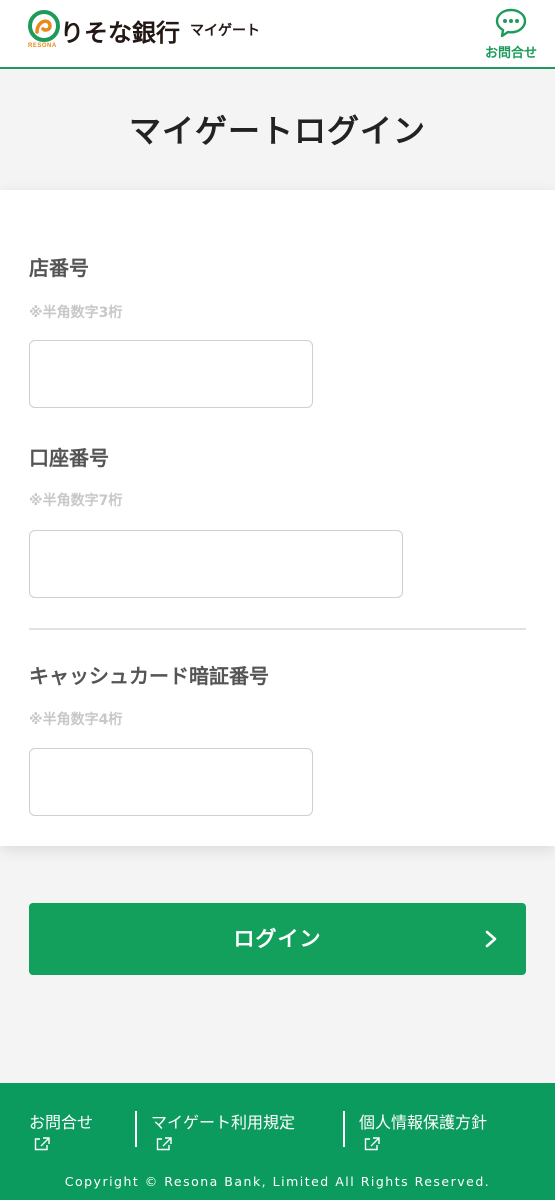  I want to click on logo-sub-text: RESONA, so click(42, 46).